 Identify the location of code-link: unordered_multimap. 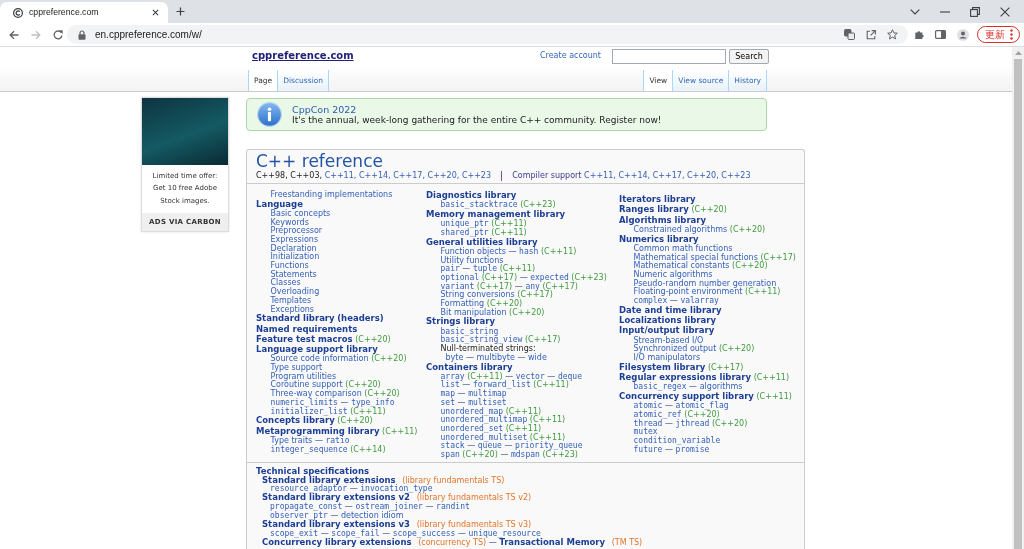
(484, 420).